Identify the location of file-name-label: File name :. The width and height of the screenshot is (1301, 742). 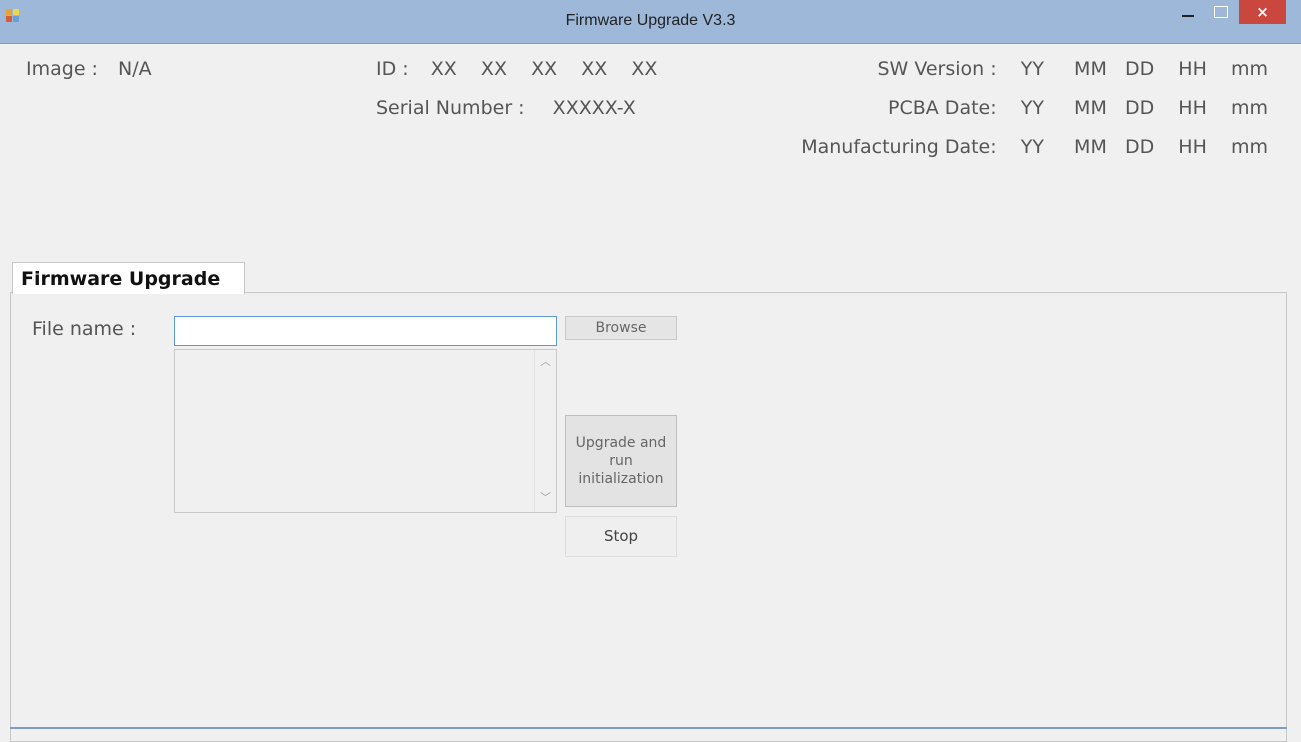
(84, 329).